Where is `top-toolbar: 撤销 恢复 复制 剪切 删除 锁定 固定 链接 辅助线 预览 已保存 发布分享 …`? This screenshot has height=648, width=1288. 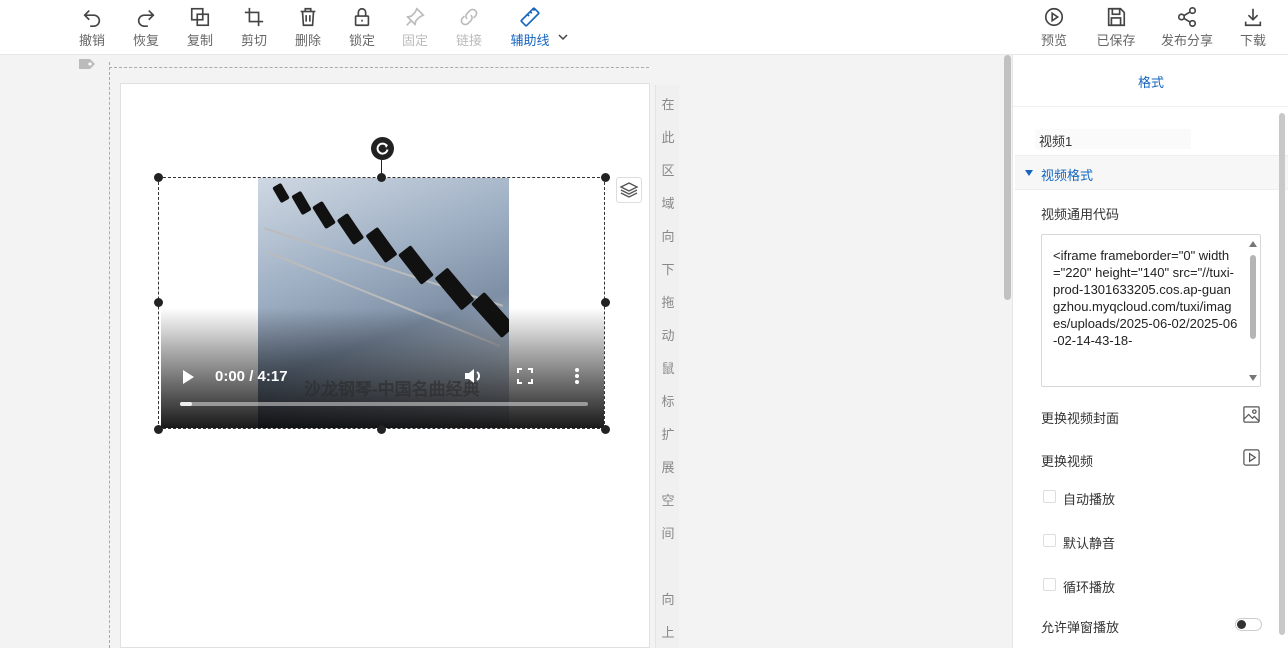 top-toolbar: 撤销 恢复 复制 剪切 删除 锁定 固定 链接 辅助线 预览 已保存 发布分享 … is located at coordinates (644, 27).